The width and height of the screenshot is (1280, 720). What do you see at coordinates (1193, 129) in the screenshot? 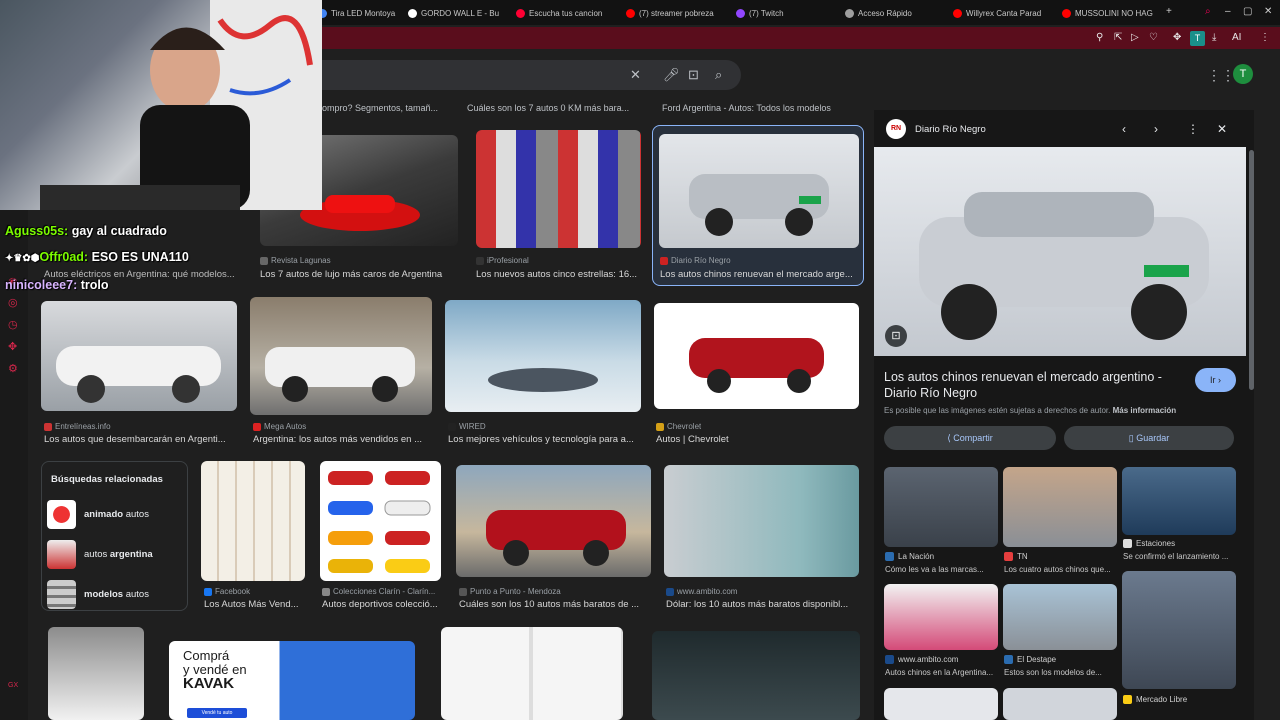
I see `more-options-icon: ⋮` at bounding box center [1193, 129].